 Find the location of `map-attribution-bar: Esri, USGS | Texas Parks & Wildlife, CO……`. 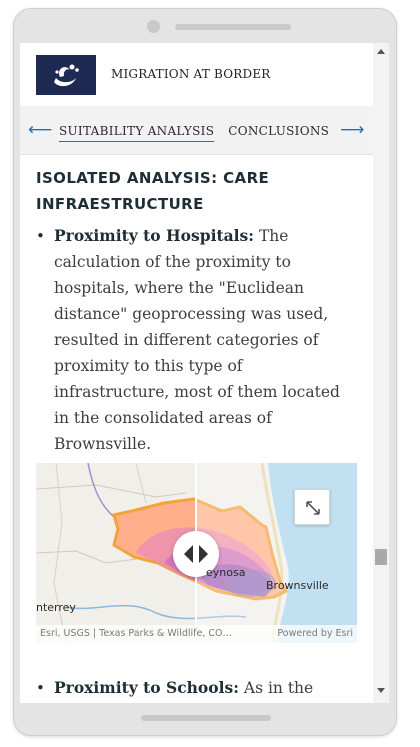

map-attribution-bar: Esri, USGS | Texas Parks & Wildlife, CO…… is located at coordinates (196, 634).